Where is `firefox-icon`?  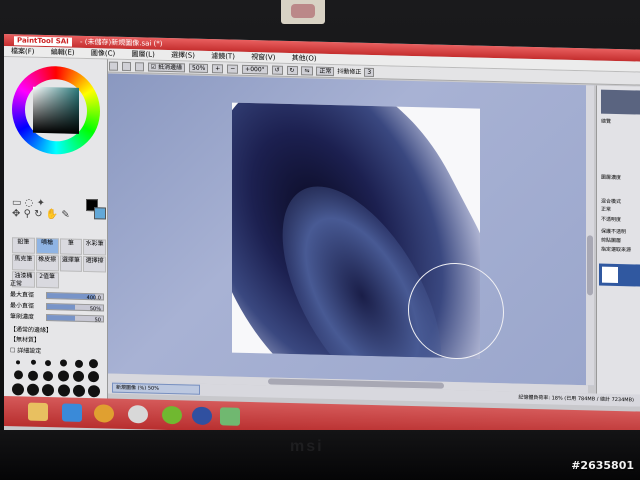 firefox-icon is located at coordinates (104, 413).